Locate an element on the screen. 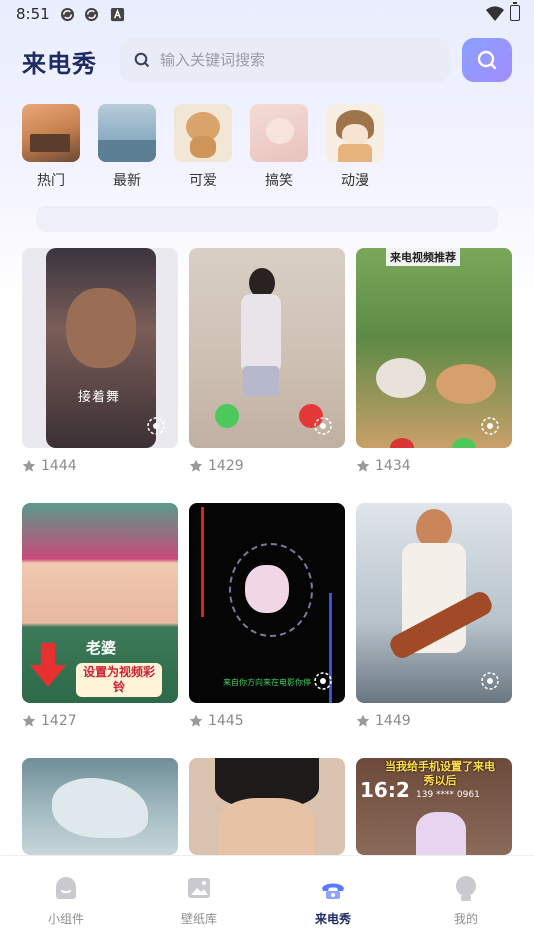 The image size is (534, 951). category-row: 热门 最新 可爱 搞笑 动漫 is located at coordinates (212, 147).